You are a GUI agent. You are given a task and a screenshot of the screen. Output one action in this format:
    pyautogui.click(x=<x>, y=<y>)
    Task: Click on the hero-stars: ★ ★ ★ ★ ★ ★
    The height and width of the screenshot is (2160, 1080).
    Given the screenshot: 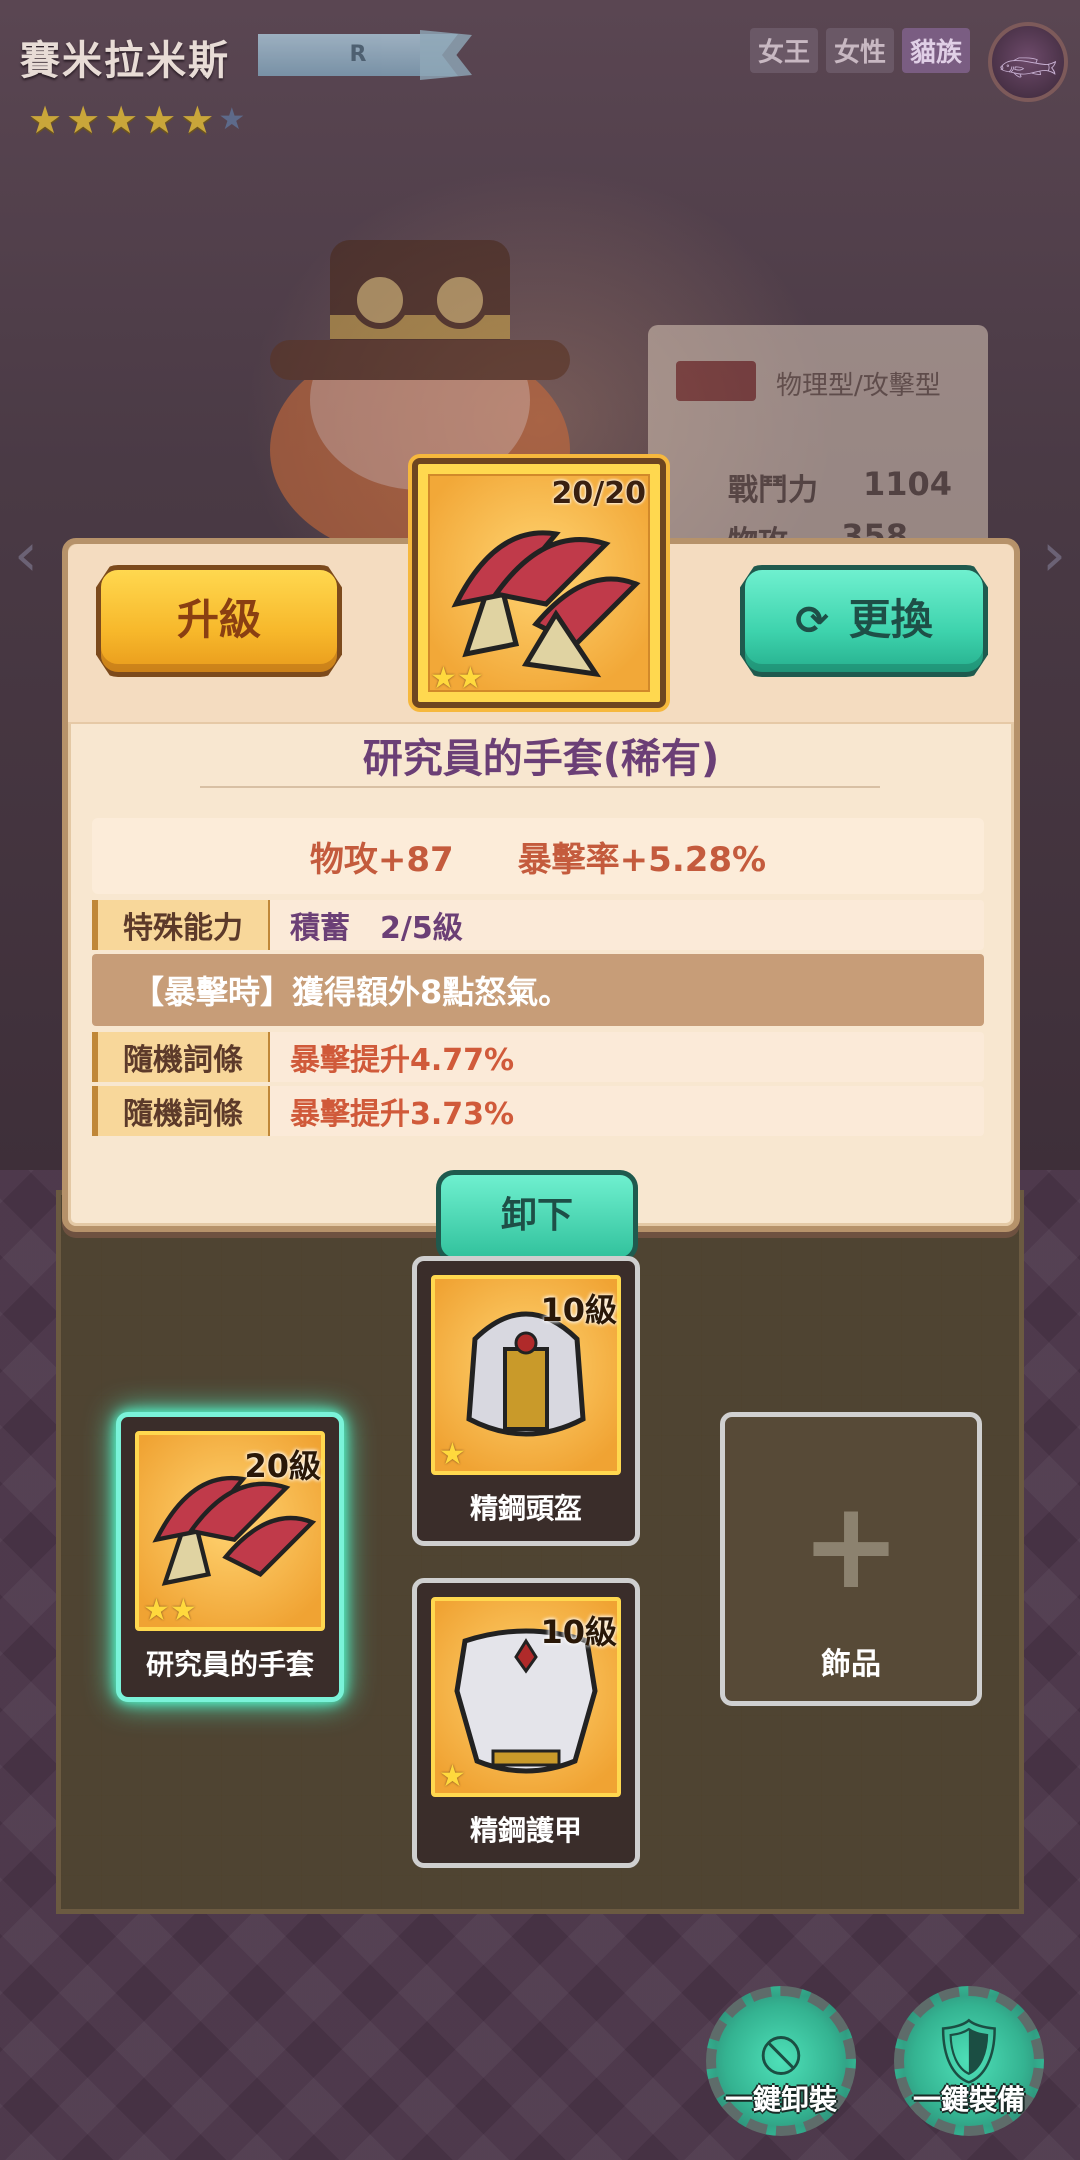 What is the action you would take?
    pyautogui.click(x=136, y=120)
    